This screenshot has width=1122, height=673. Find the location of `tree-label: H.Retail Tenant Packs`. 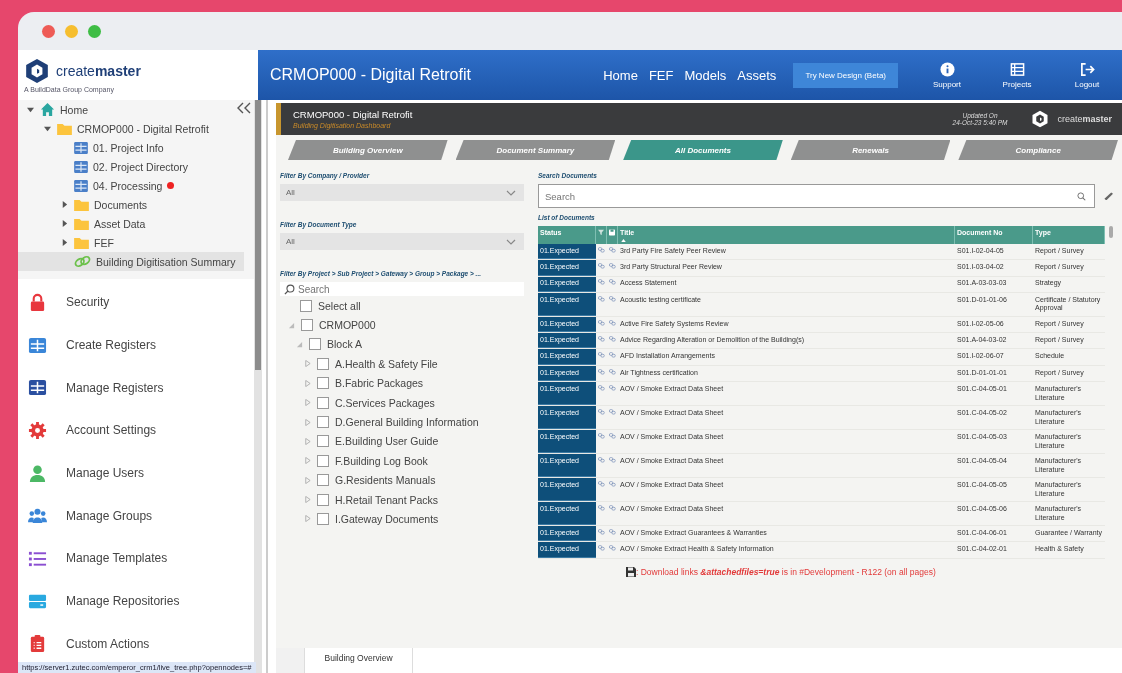

tree-label: H.Retail Tenant Packs is located at coordinates (387, 499).